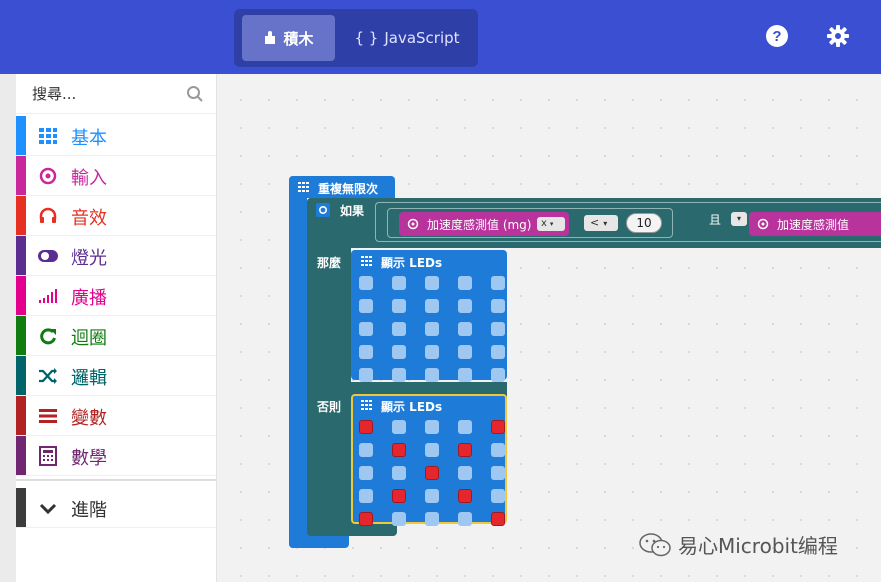 Image resolution: width=881 pixels, height=582 pixels. I want to click on help-icon: ?, so click(777, 36).